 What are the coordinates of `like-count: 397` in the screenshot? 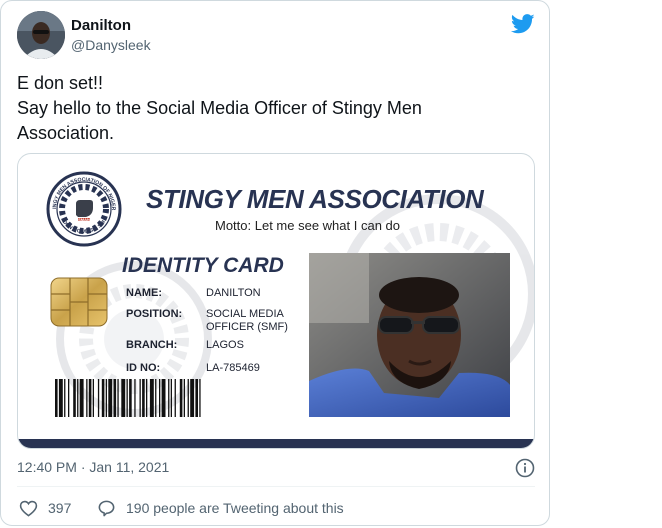 It's located at (59, 508).